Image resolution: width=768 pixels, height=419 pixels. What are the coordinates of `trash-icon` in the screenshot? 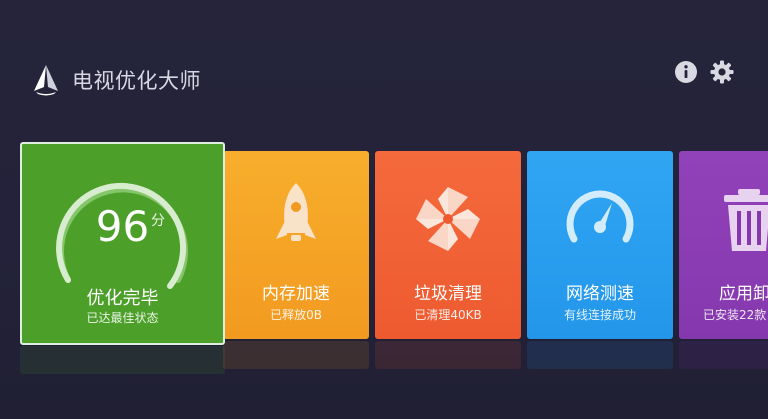 It's located at (746, 220).